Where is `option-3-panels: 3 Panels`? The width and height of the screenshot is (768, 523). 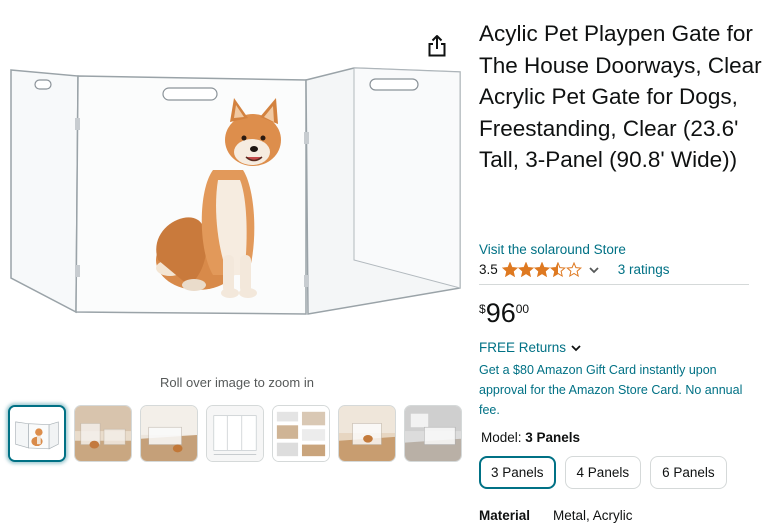
option-3-panels: 3 Panels is located at coordinates (517, 472).